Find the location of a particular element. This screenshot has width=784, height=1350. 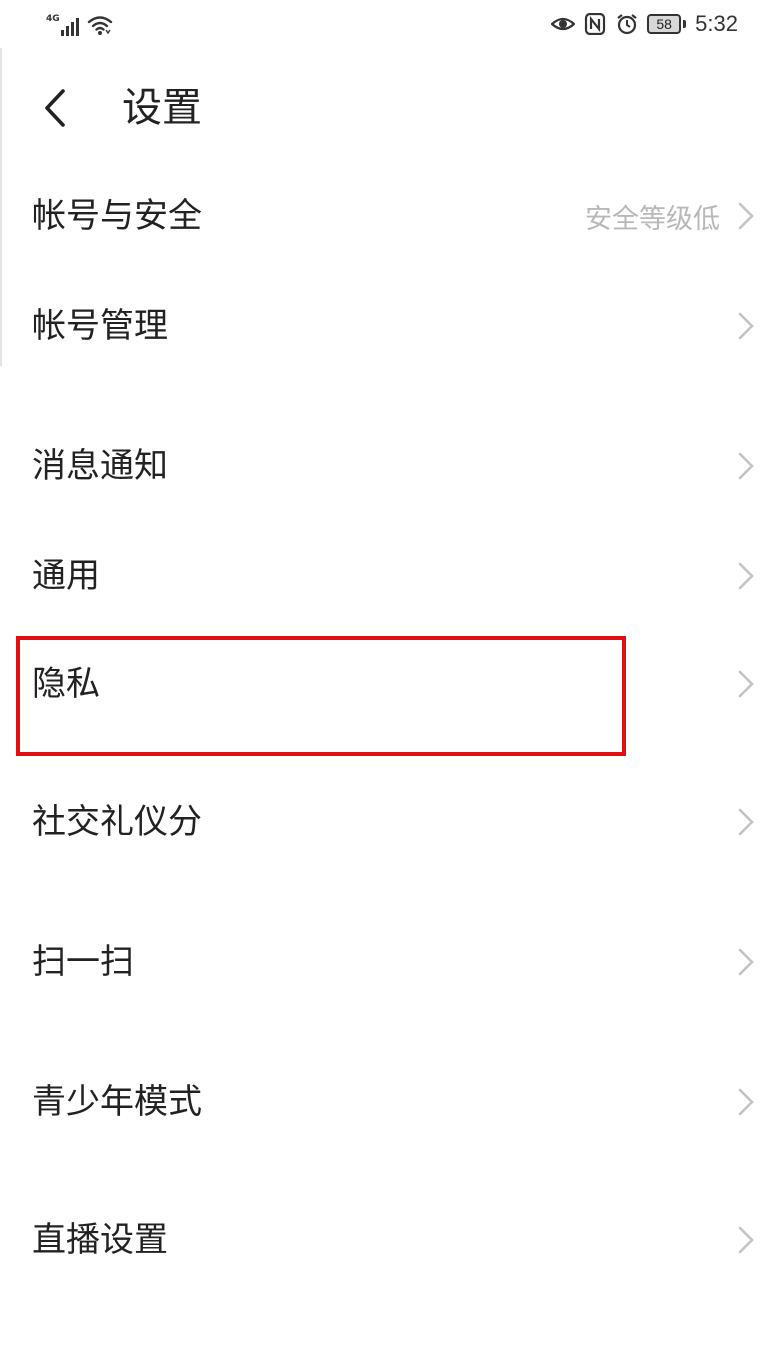

settings-item-label: 通用 is located at coordinates (66, 576).